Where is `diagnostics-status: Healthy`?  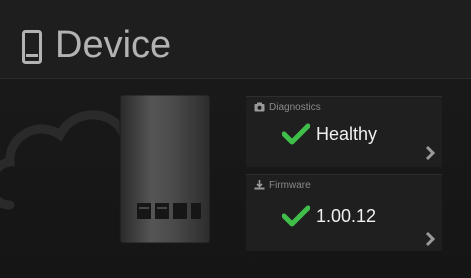 diagnostics-status: Healthy is located at coordinates (329, 134).